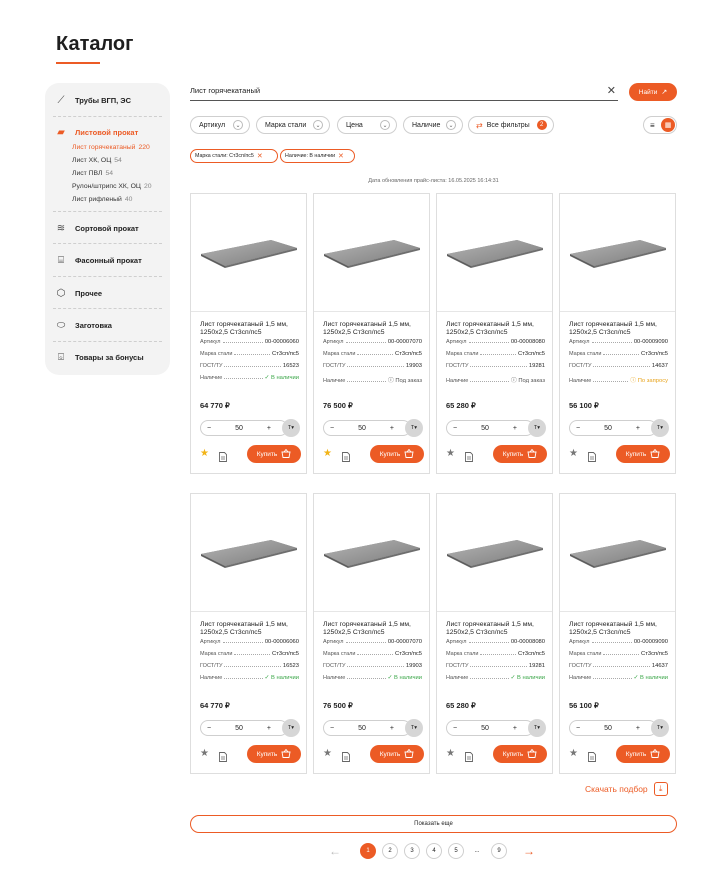 This screenshot has width=723, height=889. Describe the element at coordinates (434, 851) in the screenshot. I see `page-button: 4` at that location.